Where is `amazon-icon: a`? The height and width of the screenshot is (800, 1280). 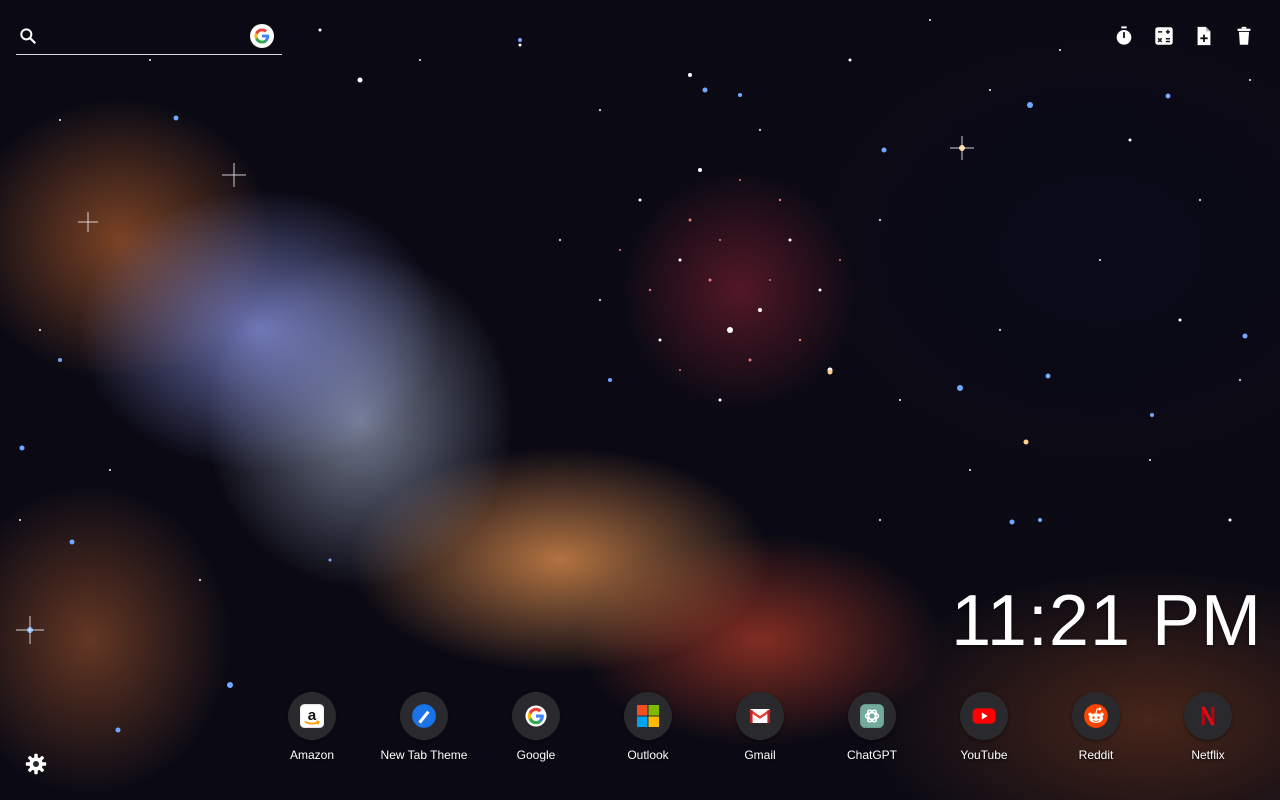 amazon-icon: a is located at coordinates (312, 716).